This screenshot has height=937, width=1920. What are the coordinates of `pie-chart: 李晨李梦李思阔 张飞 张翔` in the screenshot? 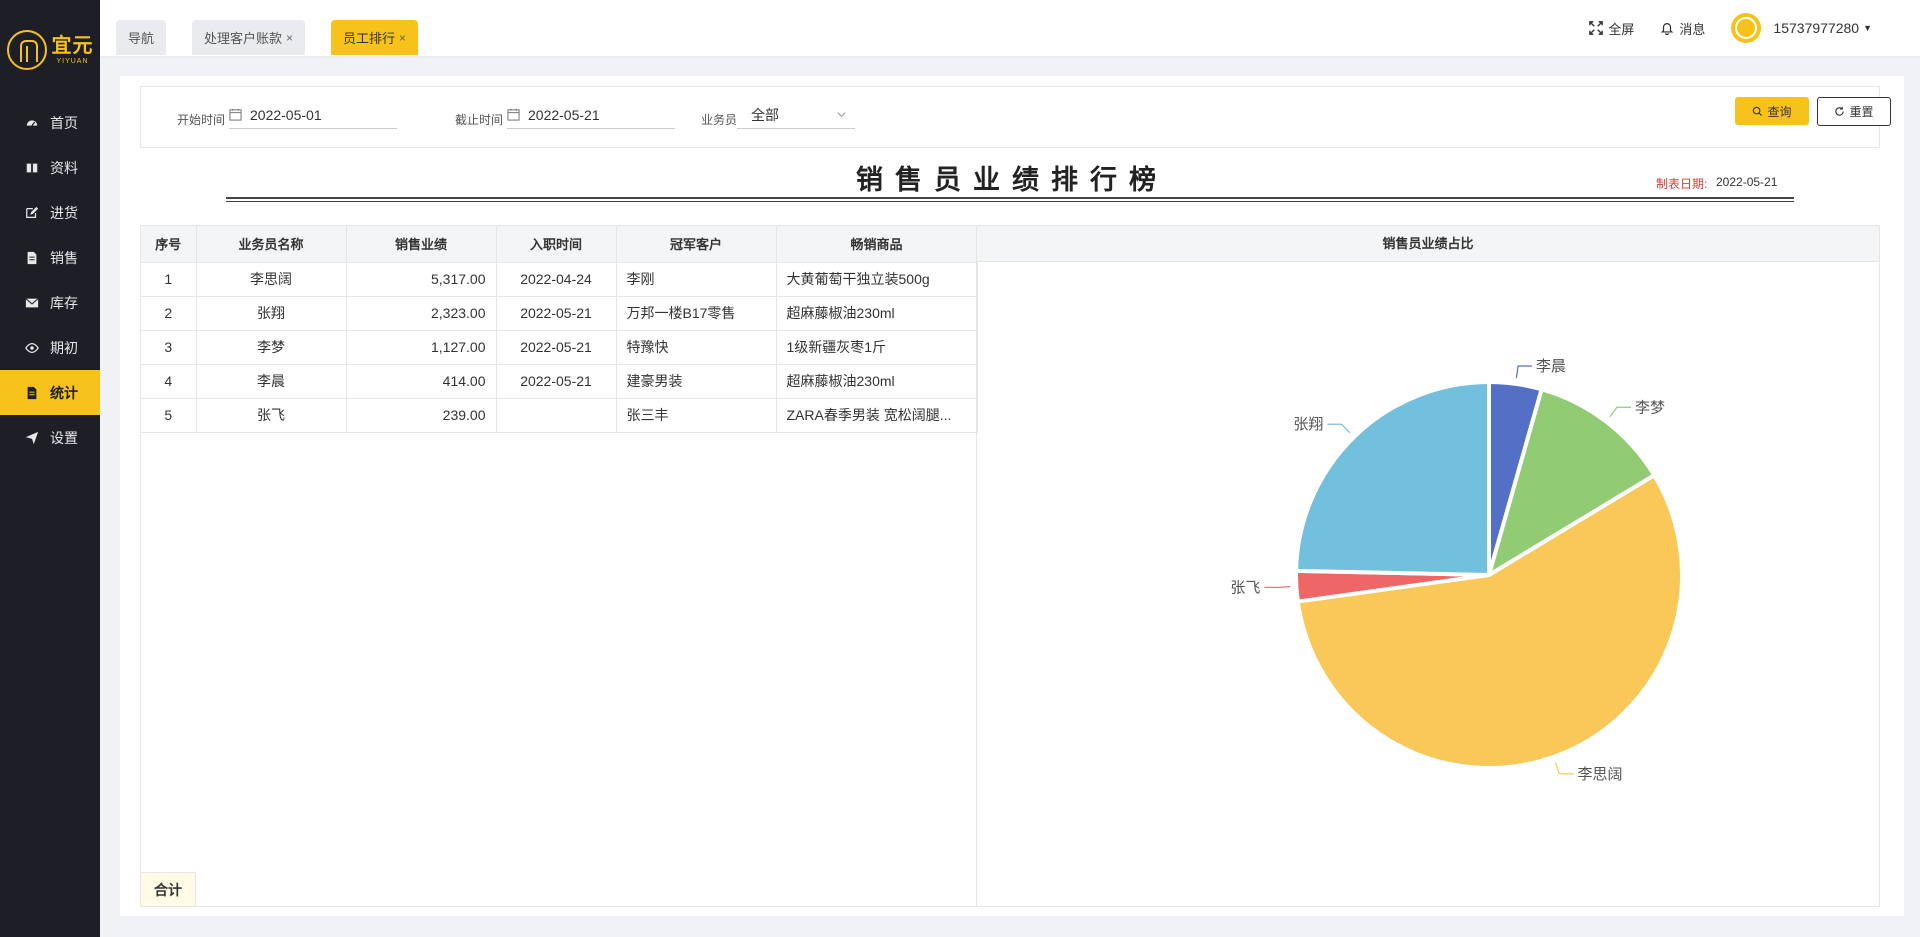 It's located at (1457, 570).